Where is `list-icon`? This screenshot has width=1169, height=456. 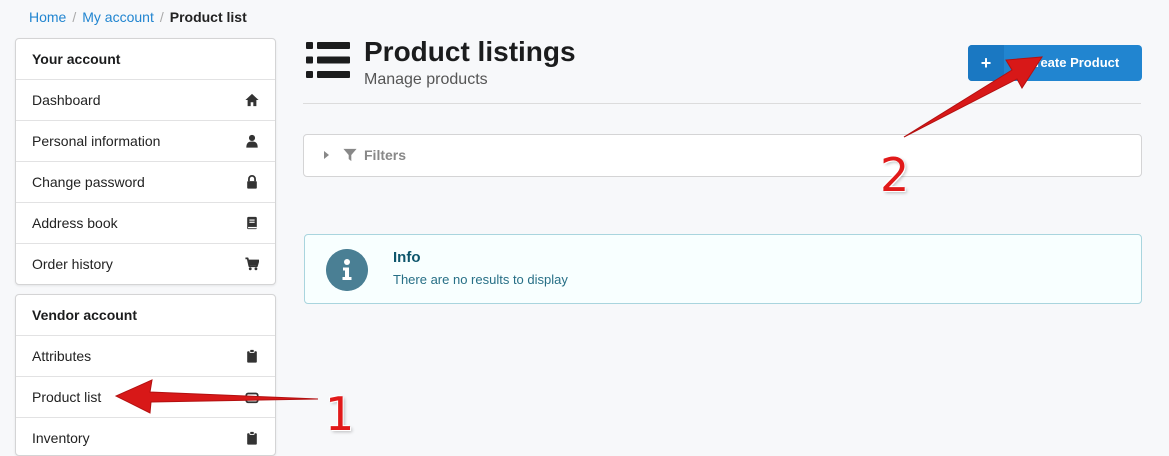 list-icon is located at coordinates (328, 60).